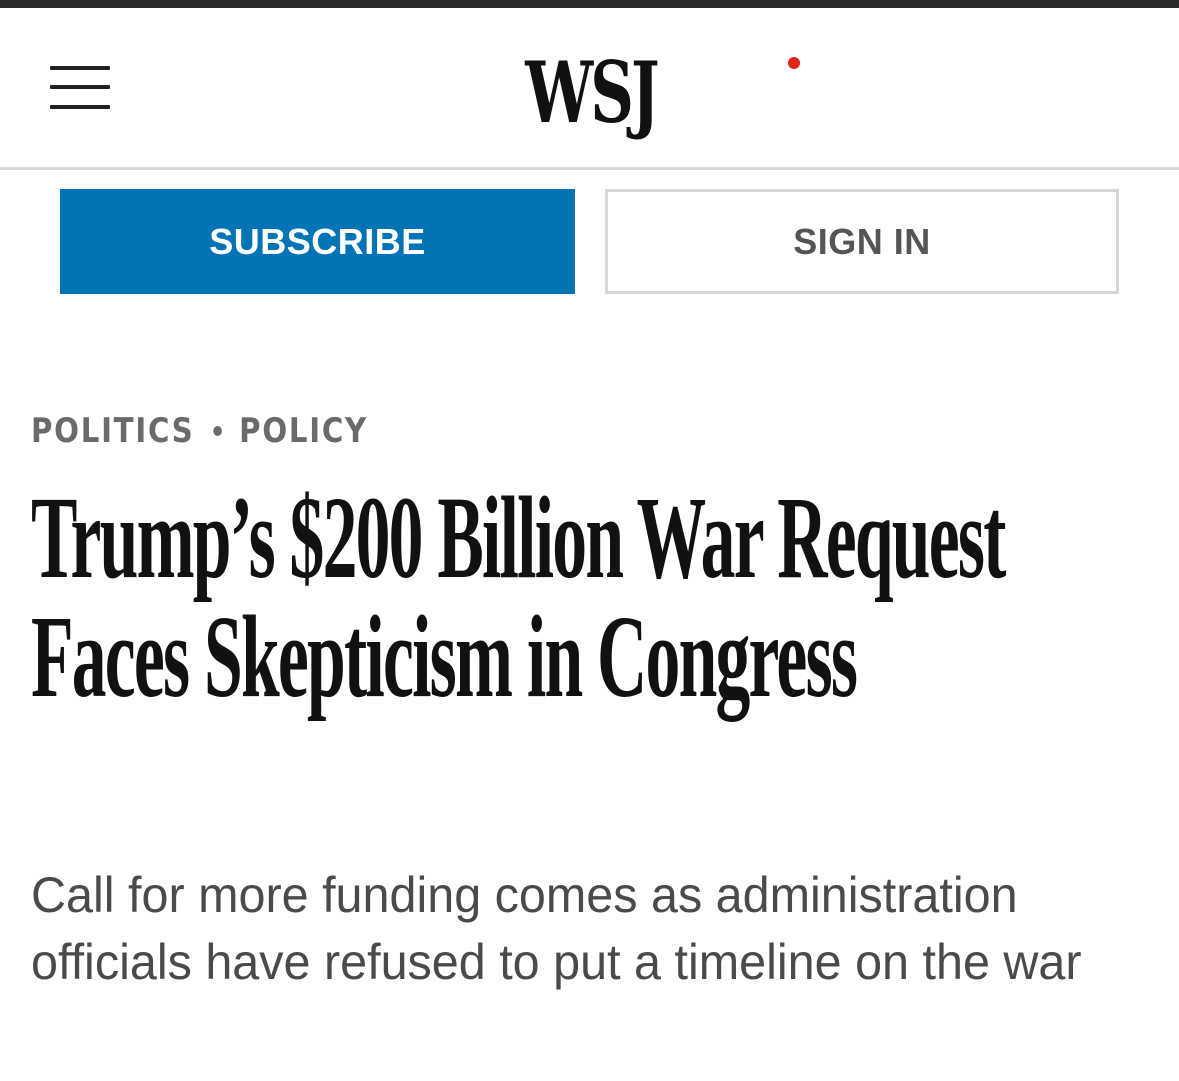 The image size is (1179, 1081). Describe the element at coordinates (589, 4) in the screenshot. I see `top-edge-bar` at that location.